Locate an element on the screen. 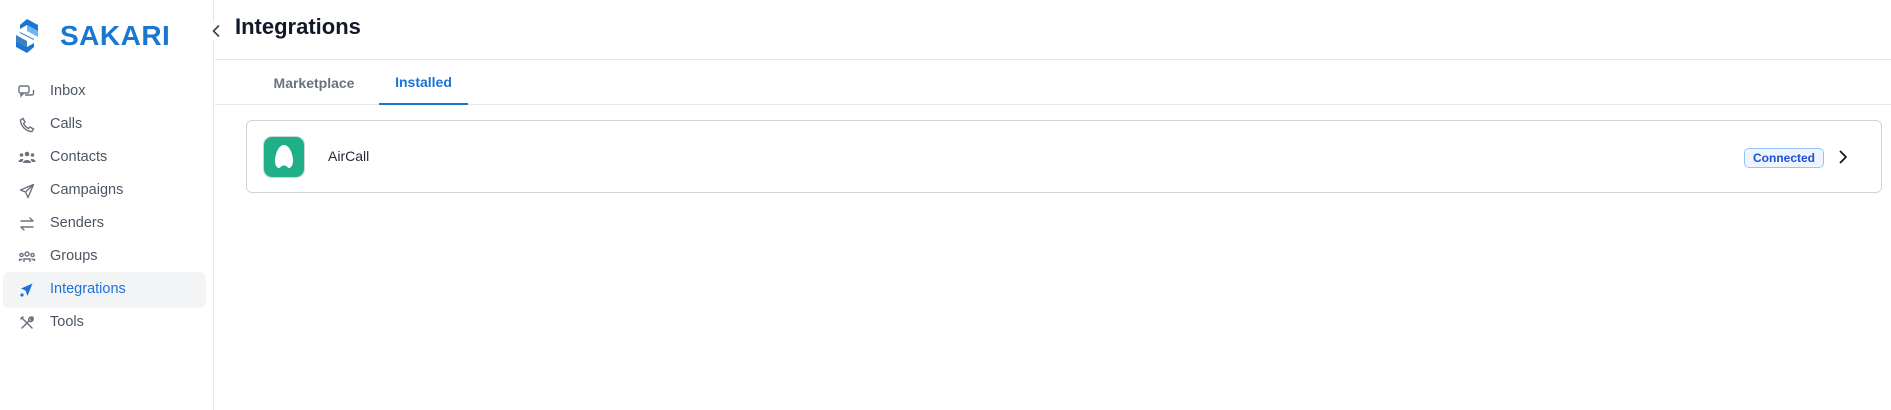 The height and width of the screenshot is (410, 1891). chat-bubbles-icon is located at coordinates (27, 92).